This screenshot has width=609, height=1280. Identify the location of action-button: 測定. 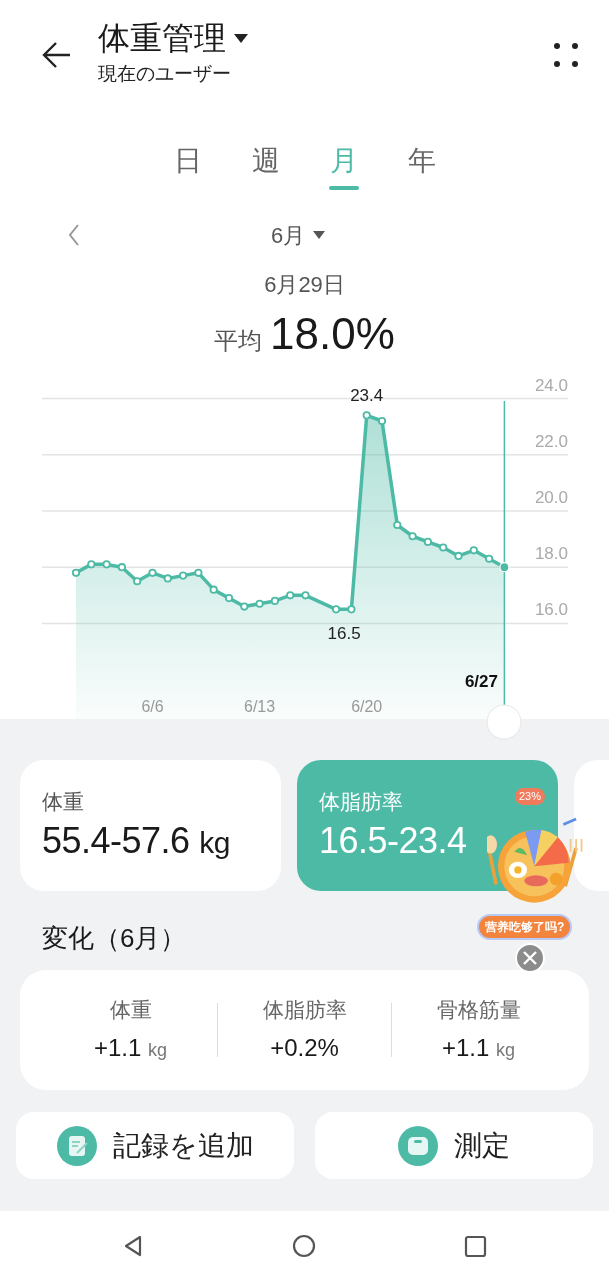
(454, 1145).